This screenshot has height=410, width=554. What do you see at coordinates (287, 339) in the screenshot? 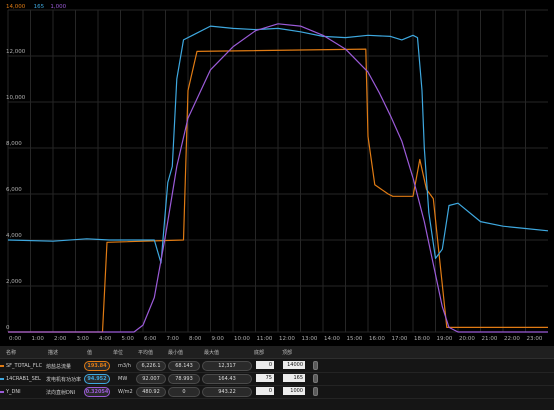
I see `x-tick-label: 12:00` at bounding box center [287, 339].